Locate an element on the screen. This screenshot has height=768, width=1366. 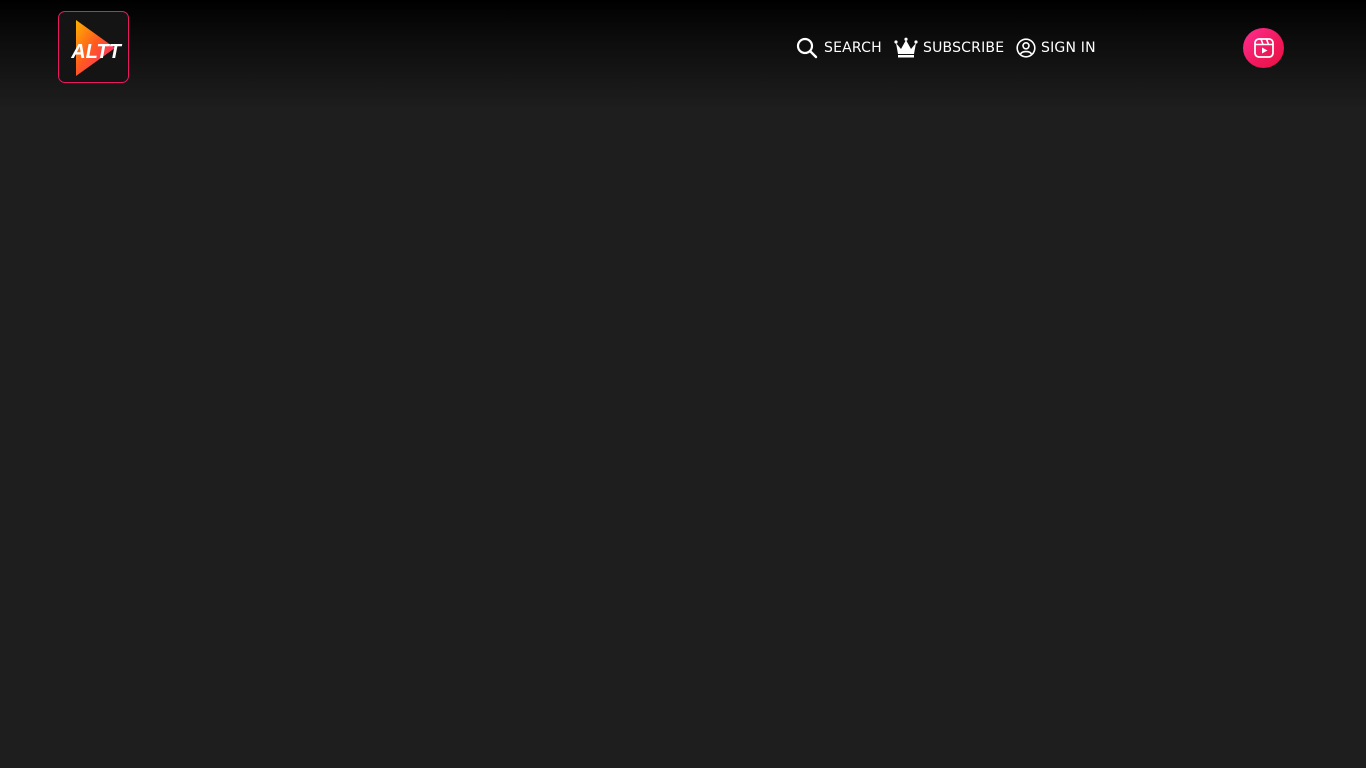
play-triangle-logo-icon: ALTT is located at coordinates (96, 48).